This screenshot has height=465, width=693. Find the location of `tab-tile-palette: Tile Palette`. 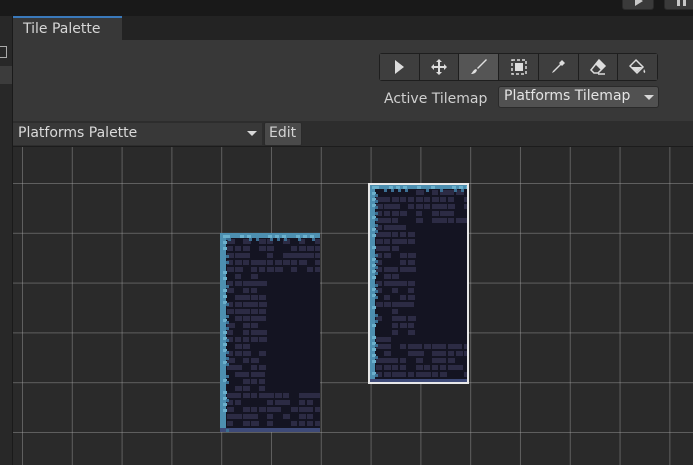

tab-tile-palette: Tile Palette is located at coordinates (67, 28).